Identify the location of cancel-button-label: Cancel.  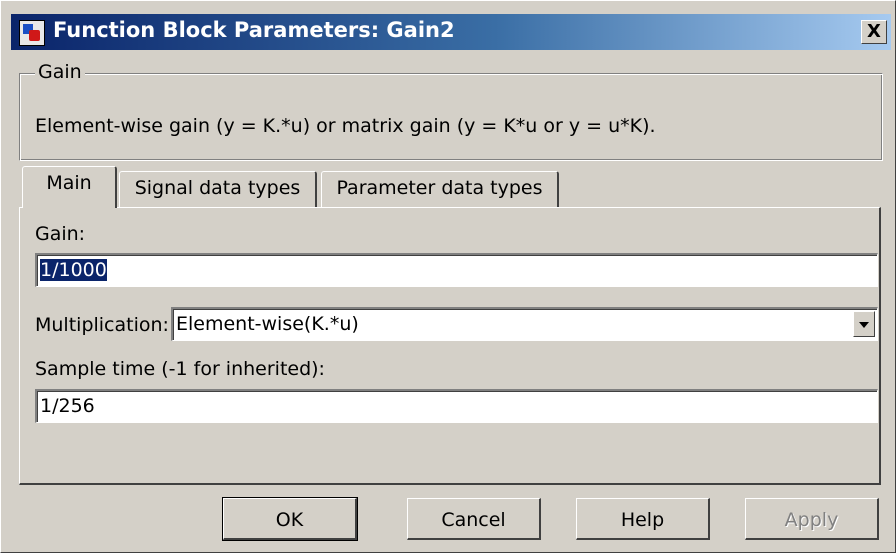
(473, 520).